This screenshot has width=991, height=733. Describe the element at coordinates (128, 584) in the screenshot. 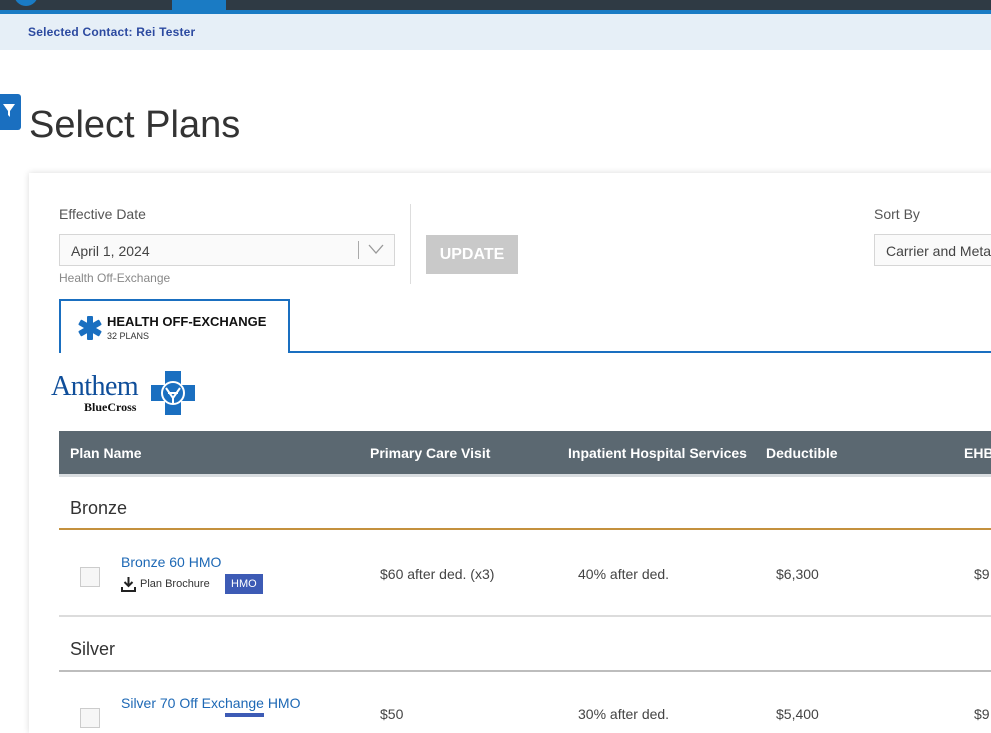

I see `download-icon` at that location.